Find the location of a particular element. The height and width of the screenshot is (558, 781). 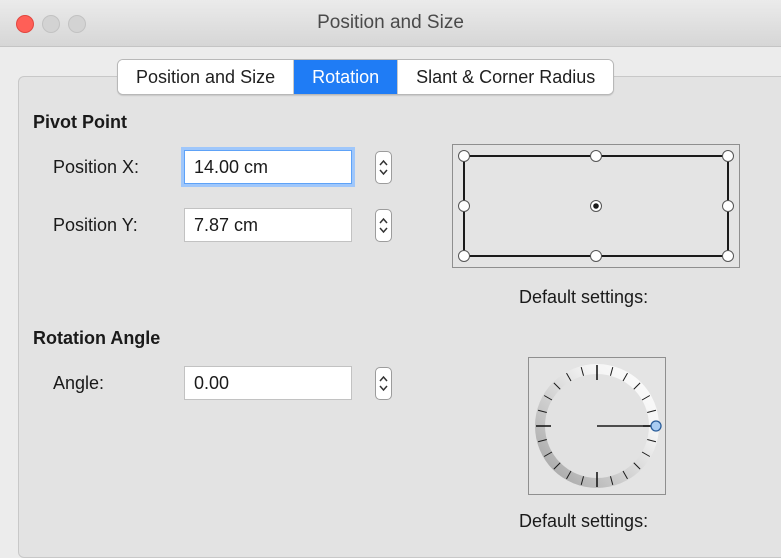

angle-dial-graphic is located at coordinates (598, 426).